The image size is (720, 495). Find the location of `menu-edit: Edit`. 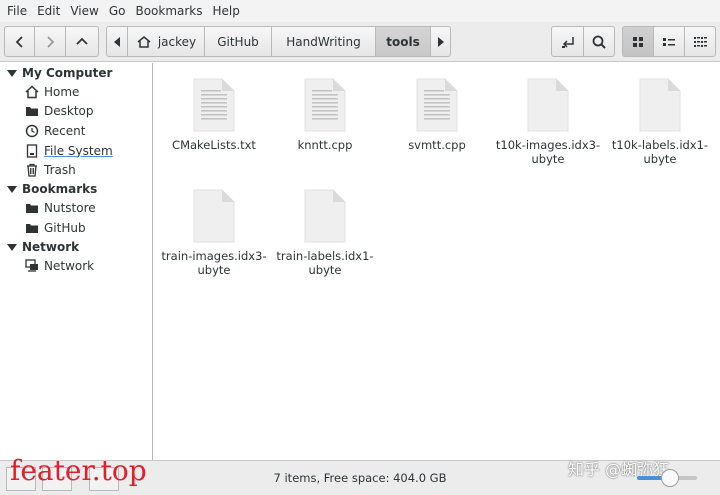

menu-edit: Edit is located at coordinates (48, 11).